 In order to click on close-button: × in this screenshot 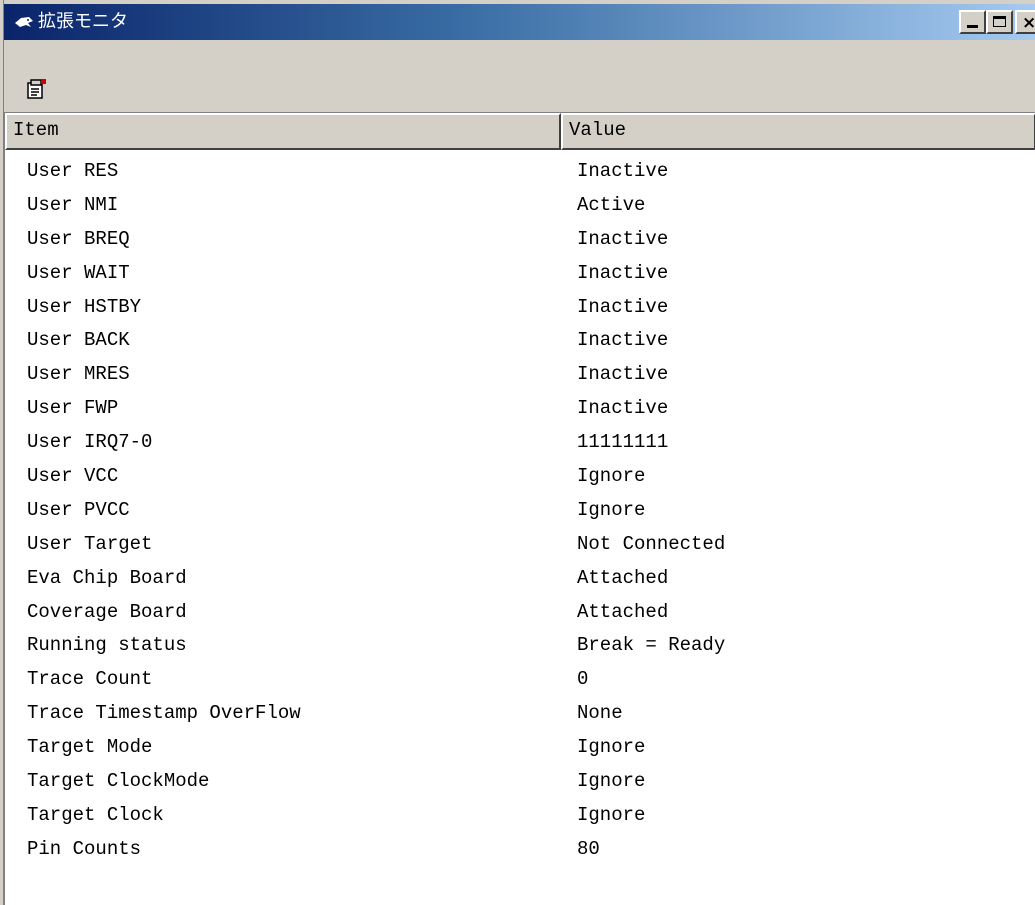, I will do `click(1025, 22)`.